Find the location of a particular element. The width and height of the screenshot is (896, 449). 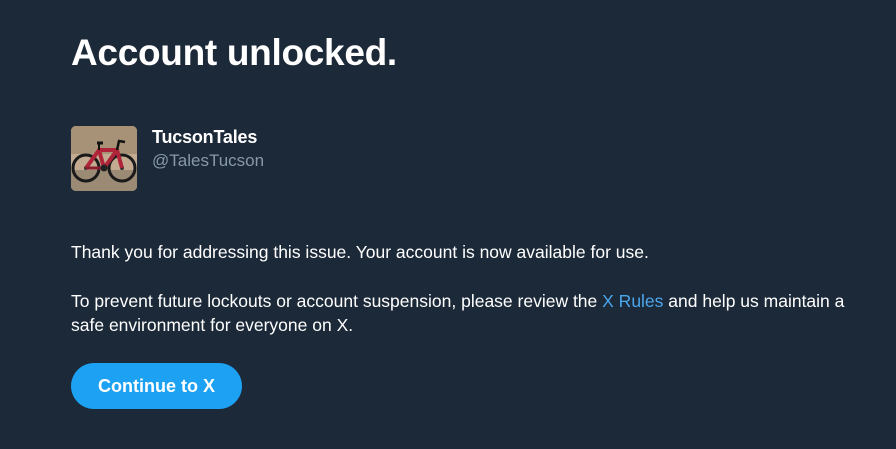

page-title: Account unlocked. is located at coordinates (234, 52).